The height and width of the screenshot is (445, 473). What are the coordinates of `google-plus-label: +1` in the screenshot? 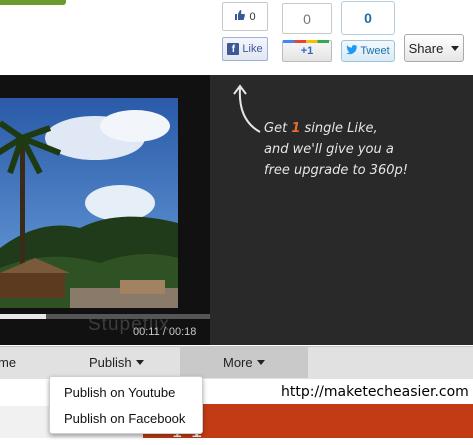 It's located at (307, 51).